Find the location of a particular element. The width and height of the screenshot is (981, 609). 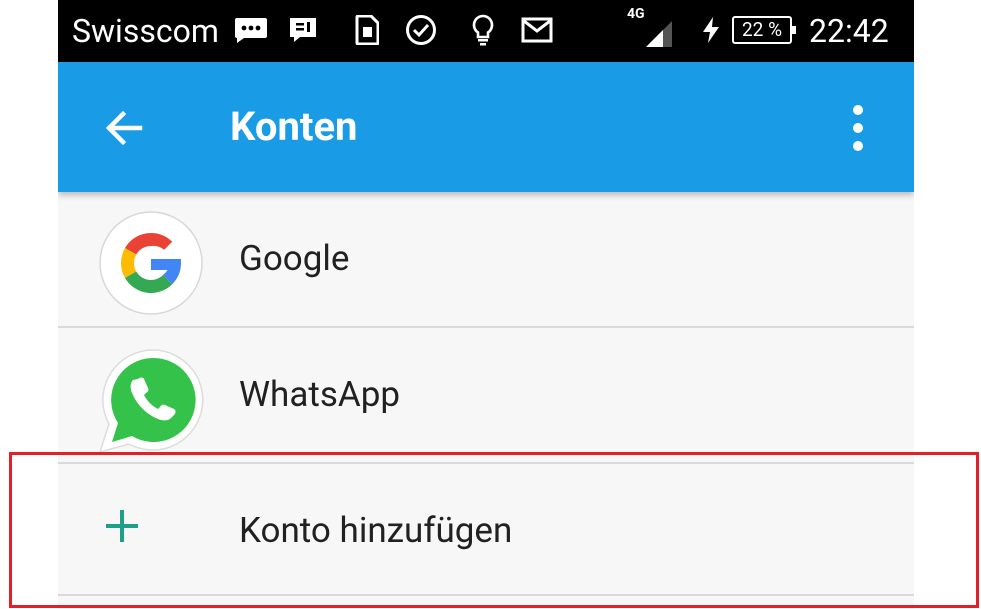

arrow-left-icon is located at coordinates (124, 128).